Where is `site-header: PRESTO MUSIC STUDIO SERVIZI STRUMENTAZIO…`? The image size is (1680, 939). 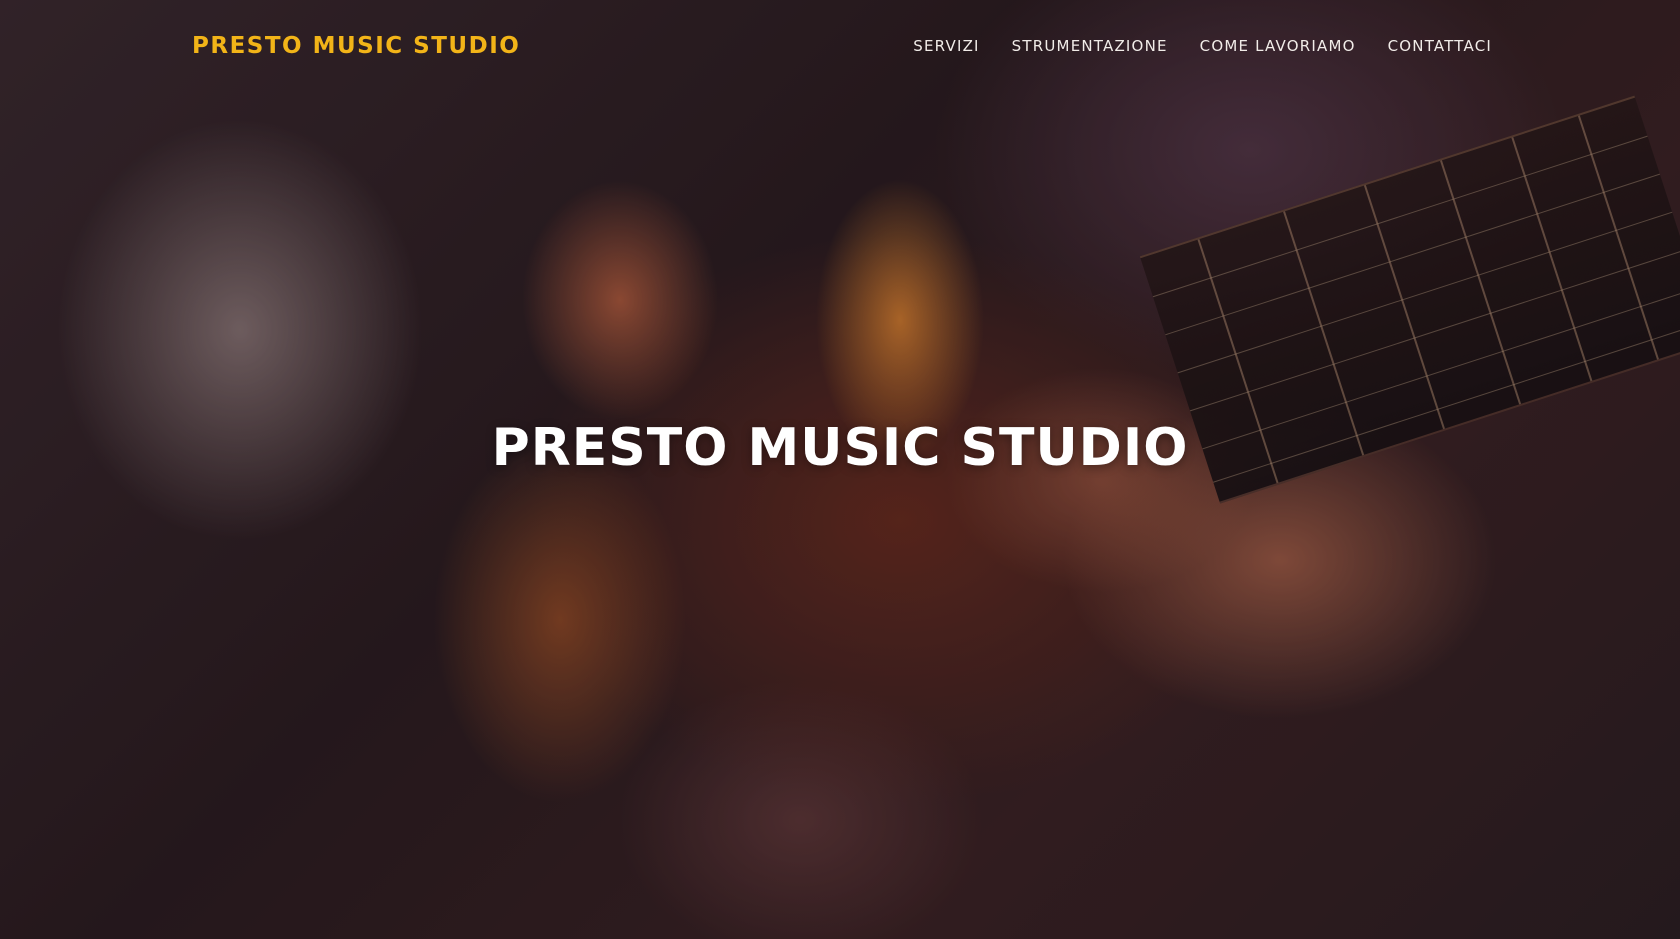 site-header: PRESTO MUSIC STUDIO SERVIZI STRUMENTAZIO… is located at coordinates (840, 46).